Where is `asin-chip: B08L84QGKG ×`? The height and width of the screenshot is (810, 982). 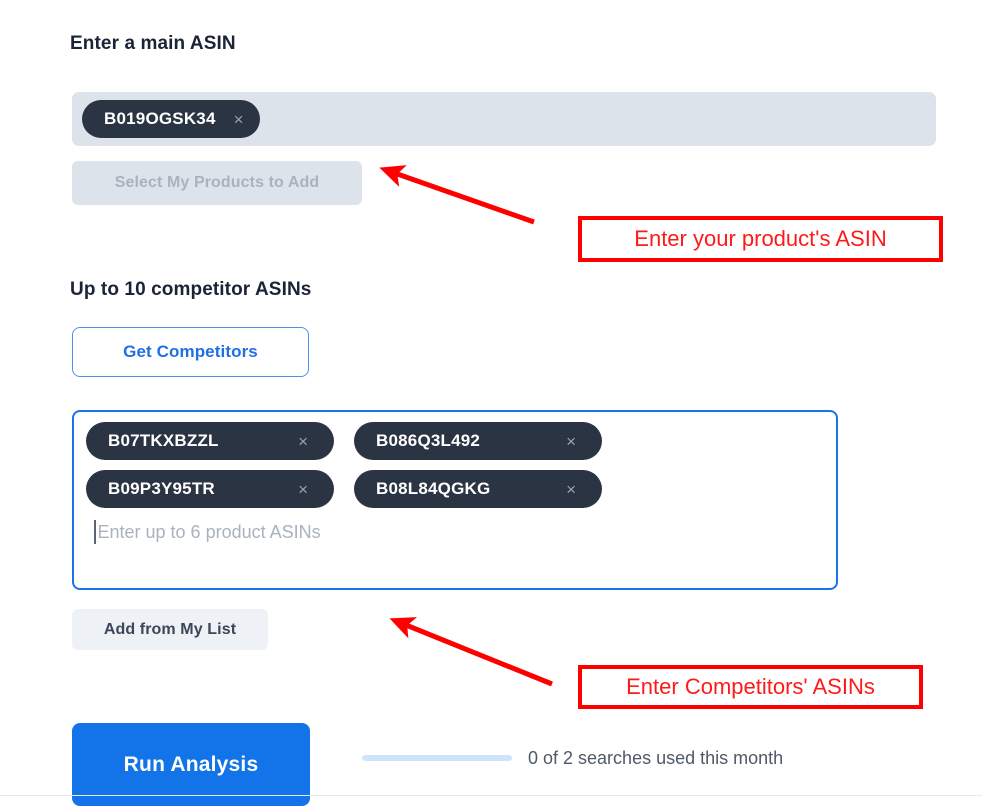 asin-chip: B08L84QGKG × is located at coordinates (478, 489).